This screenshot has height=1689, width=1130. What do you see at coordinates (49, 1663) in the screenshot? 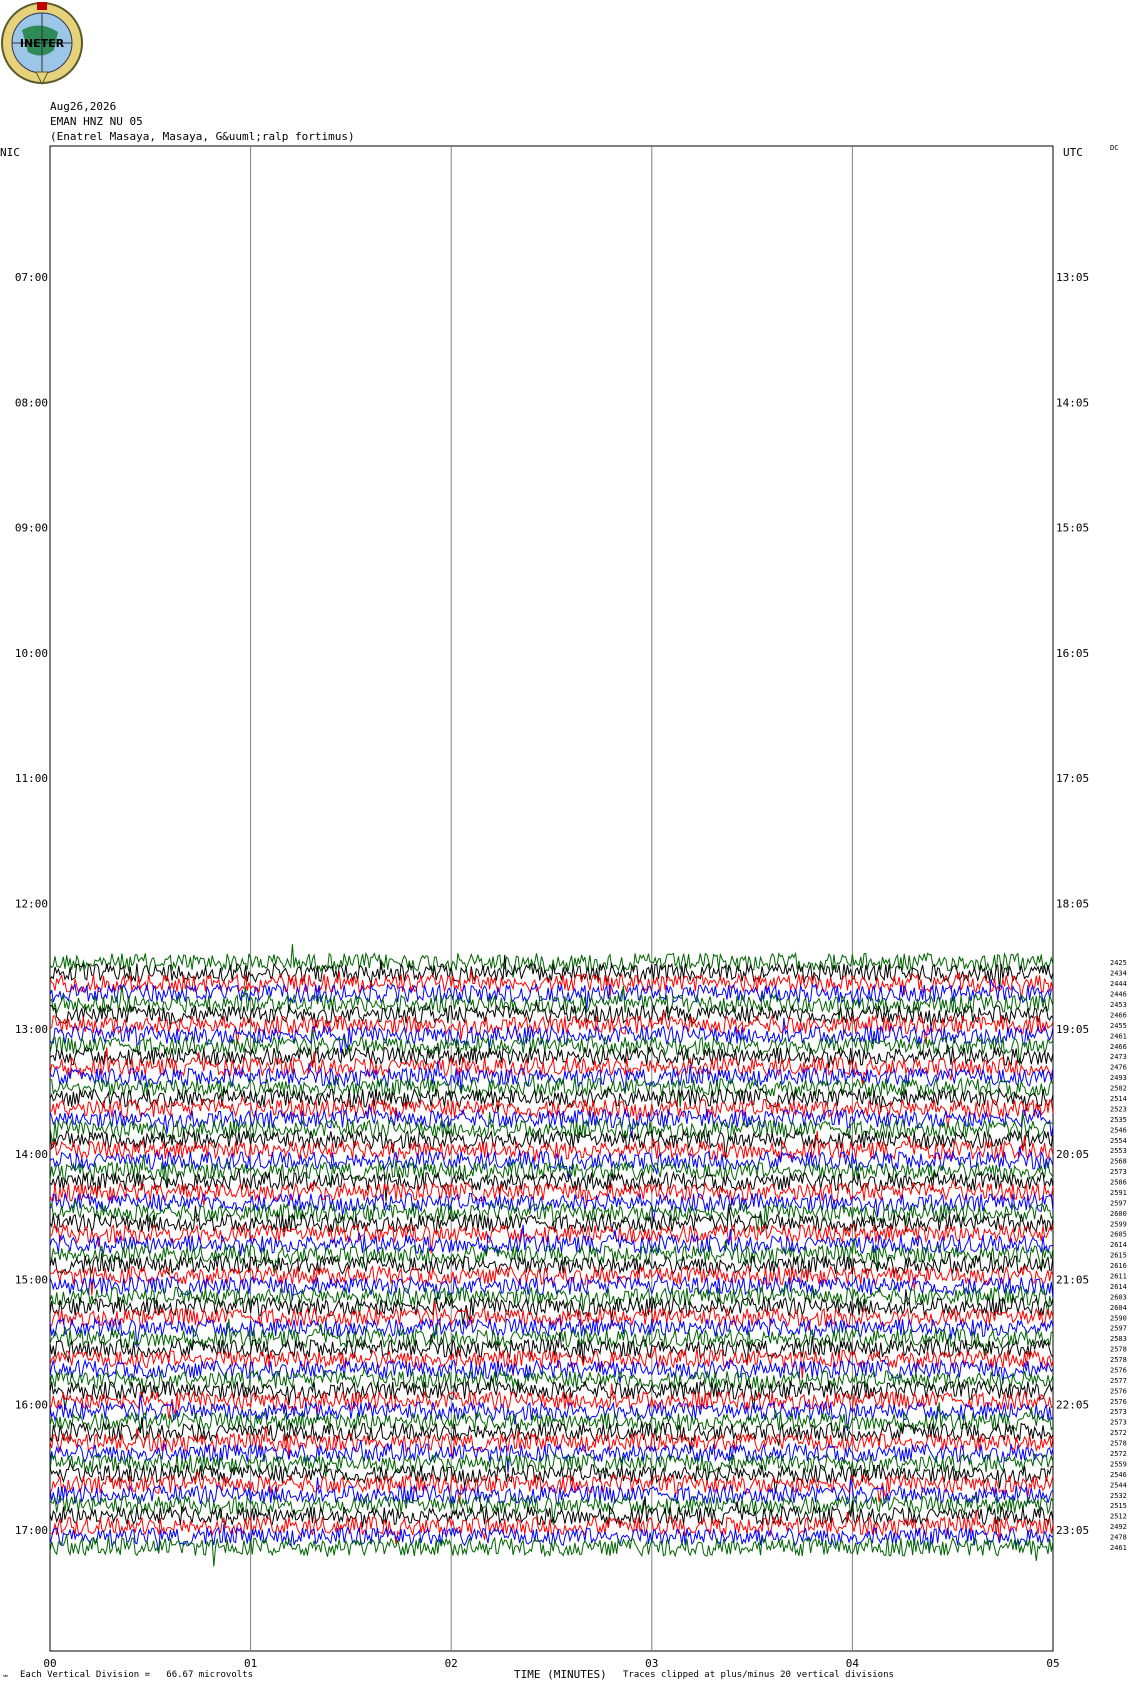
I see `x-tick-label: 00` at bounding box center [49, 1663].